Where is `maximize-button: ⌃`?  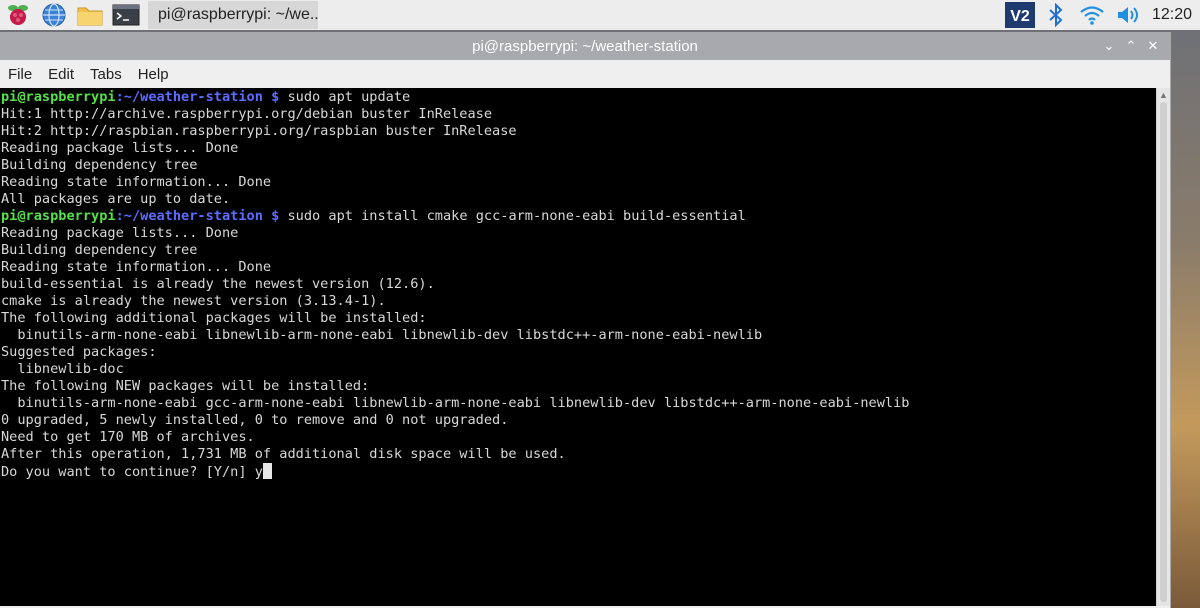
maximize-button: ⌃ is located at coordinates (1131, 46).